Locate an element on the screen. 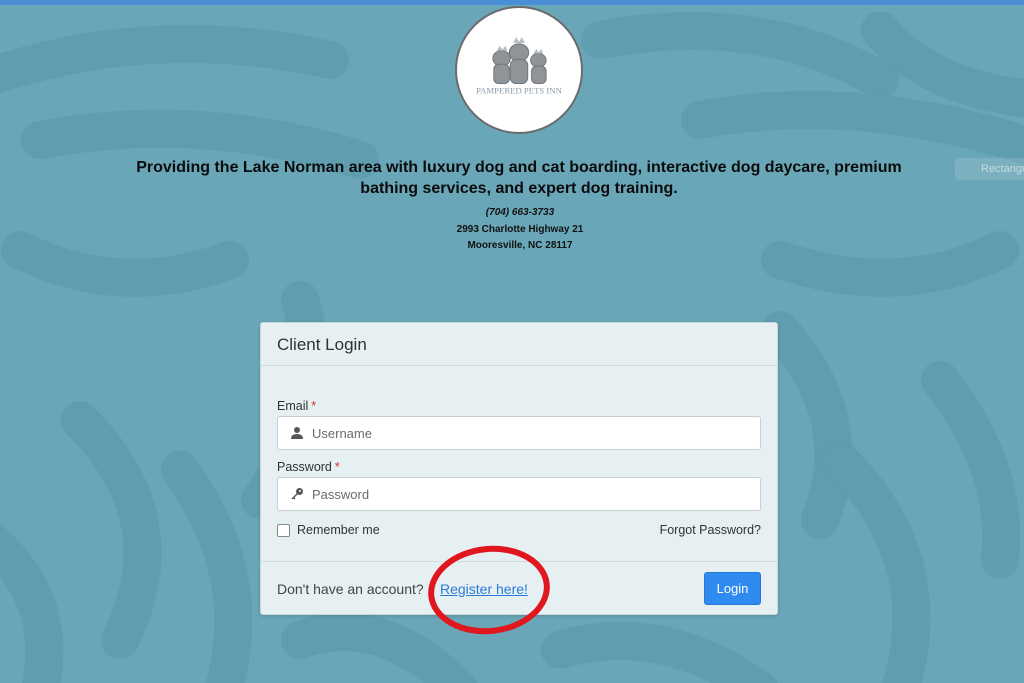 Image resolution: width=1024 pixels, height=683 pixels. login-button: Login is located at coordinates (732, 588).